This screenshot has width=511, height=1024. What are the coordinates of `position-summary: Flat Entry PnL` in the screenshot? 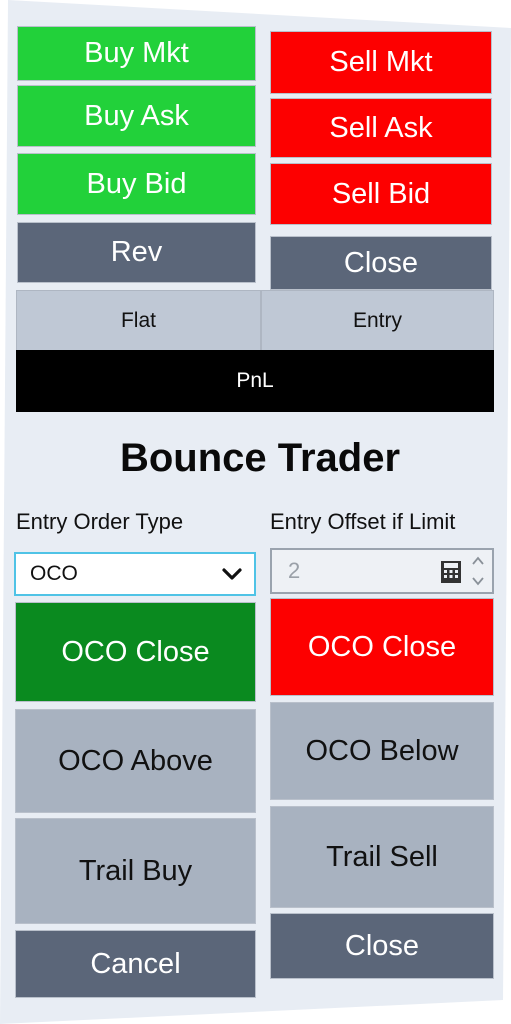 It's located at (255, 351).